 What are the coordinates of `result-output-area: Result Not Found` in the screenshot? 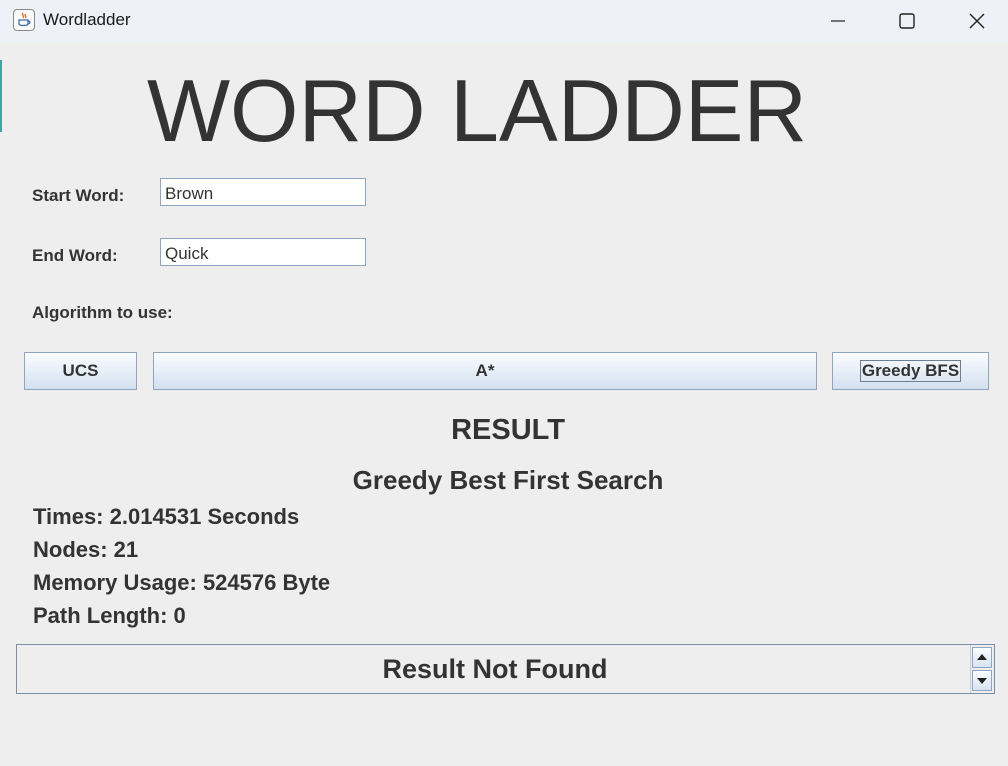 It's located at (505, 669).